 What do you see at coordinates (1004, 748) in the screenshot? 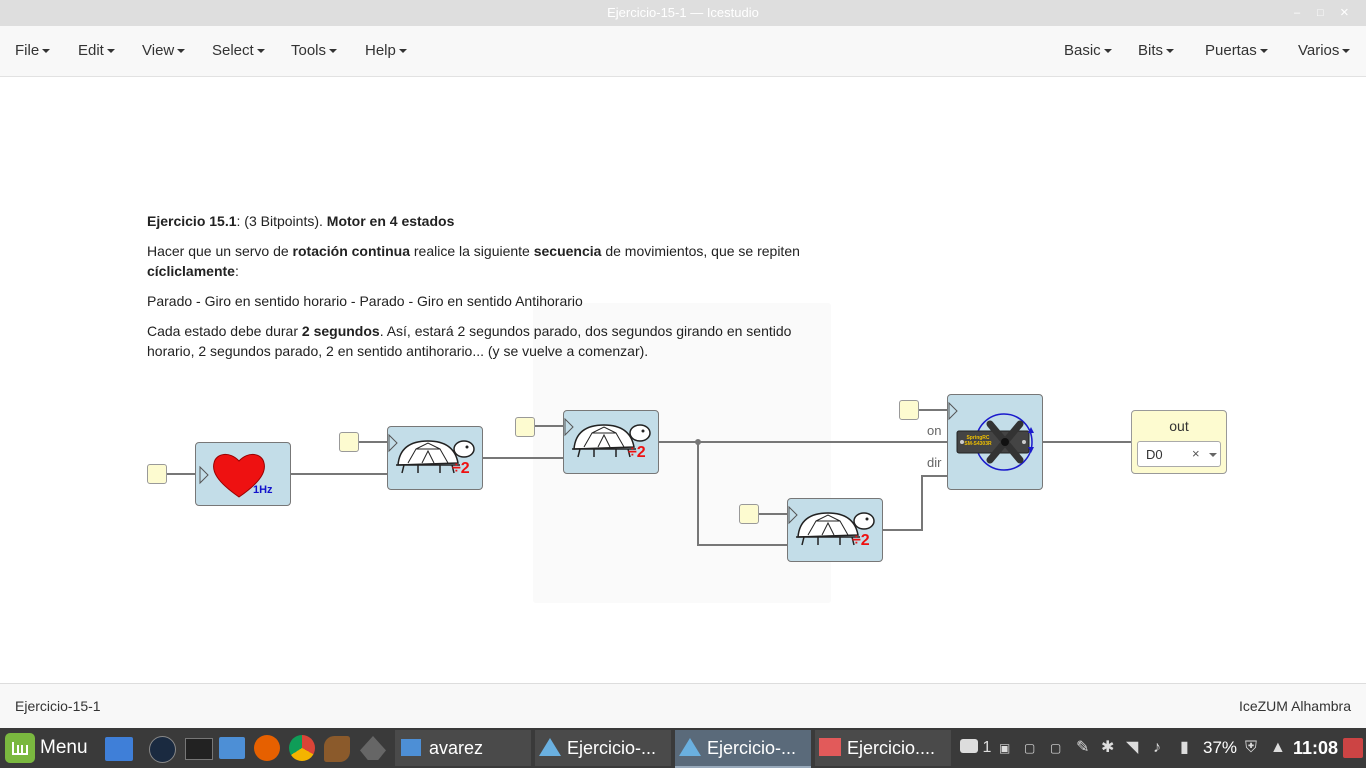
I see `tray-icon-zz: ▣` at bounding box center [1004, 748].